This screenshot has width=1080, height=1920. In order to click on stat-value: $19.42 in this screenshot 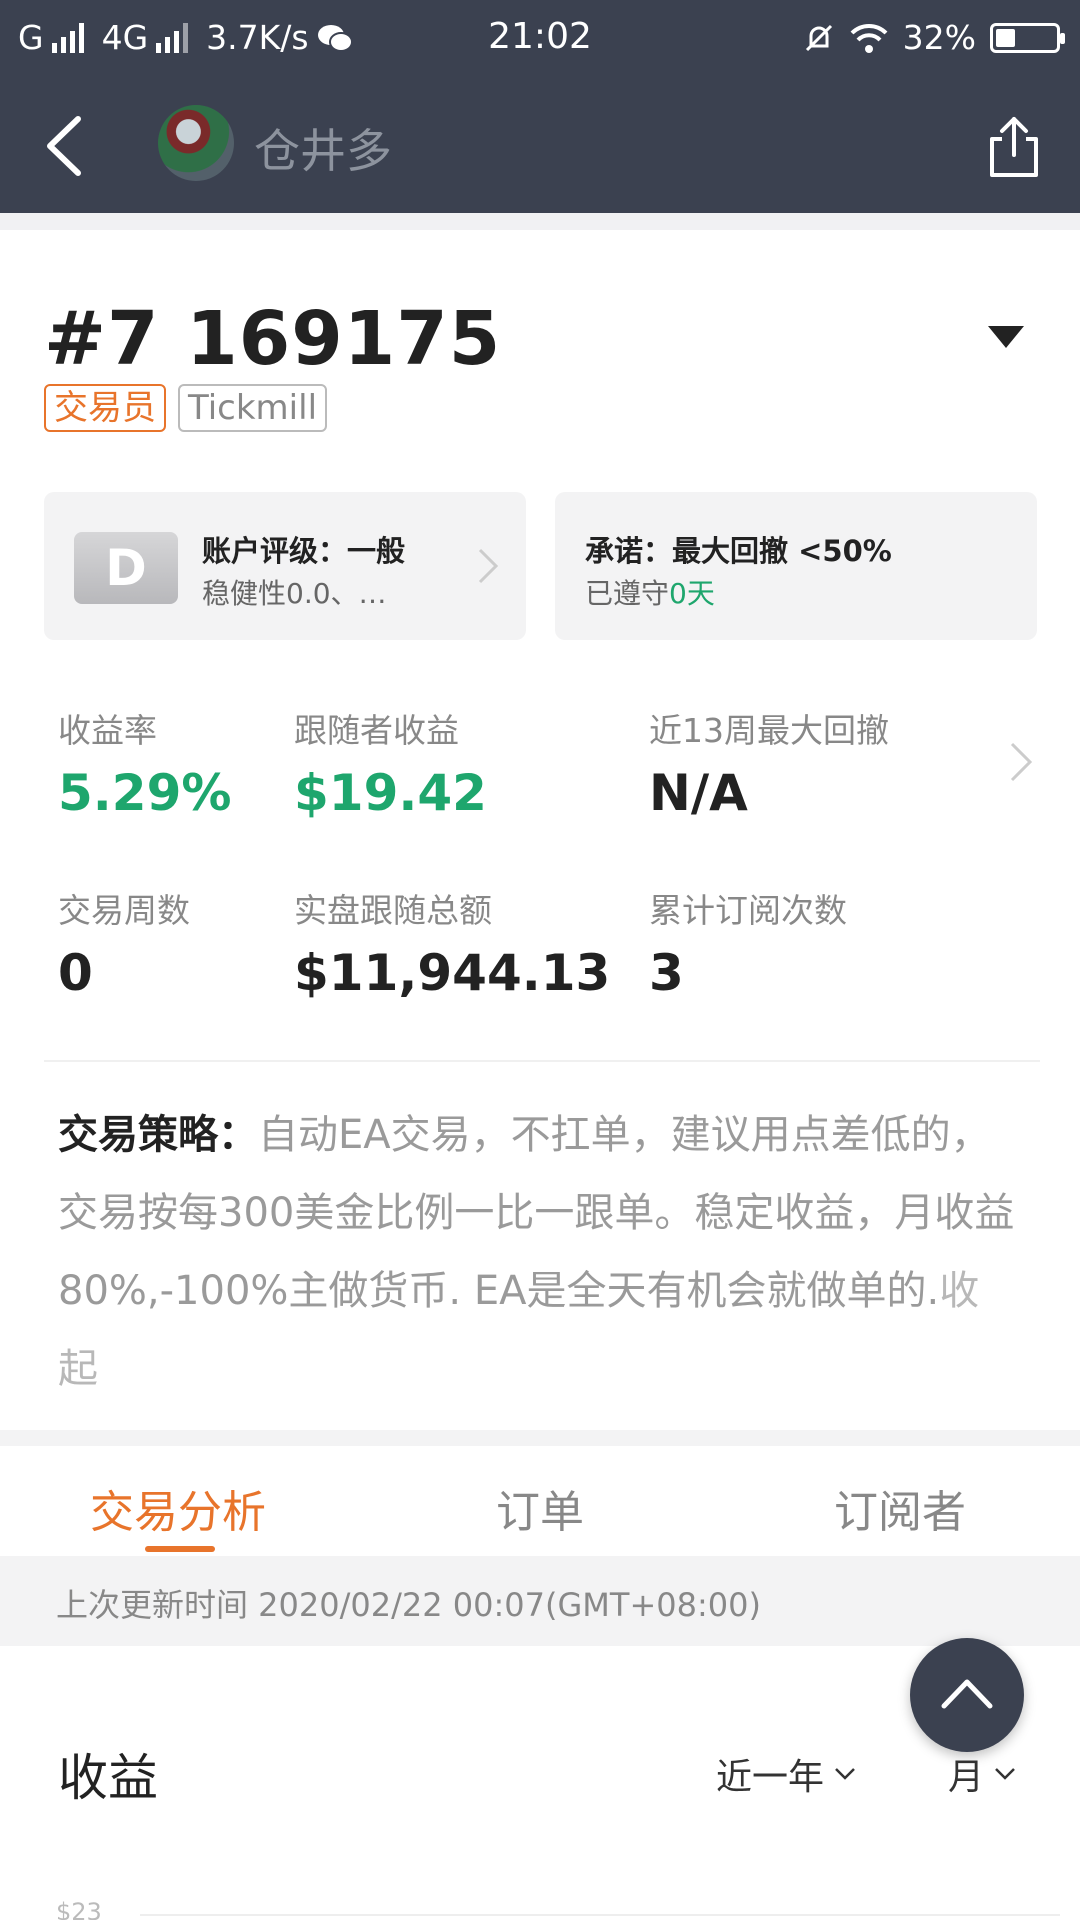, I will do `click(390, 793)`.